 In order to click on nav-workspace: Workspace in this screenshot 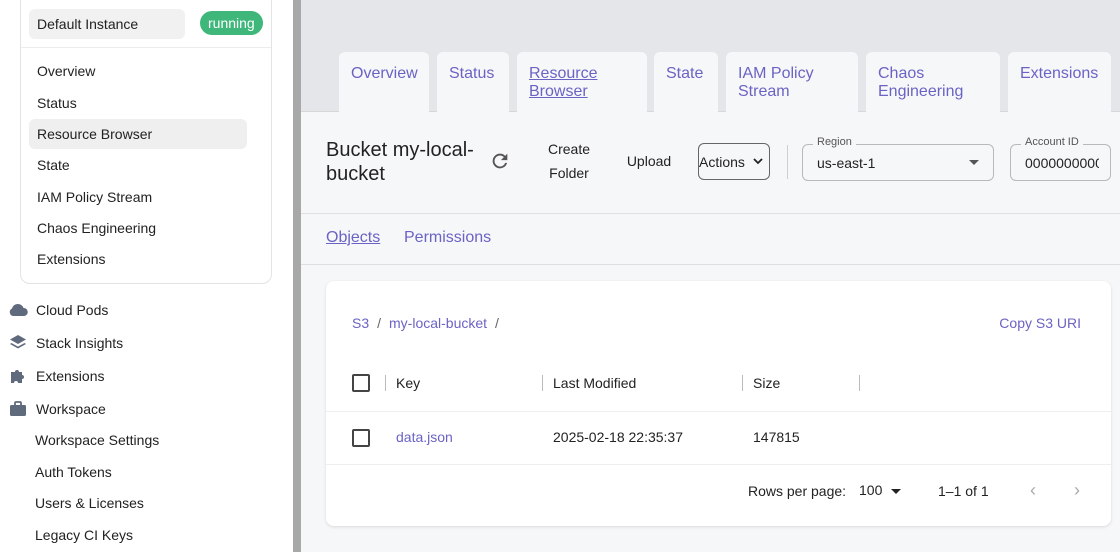, I will do `click(57, 409)`.